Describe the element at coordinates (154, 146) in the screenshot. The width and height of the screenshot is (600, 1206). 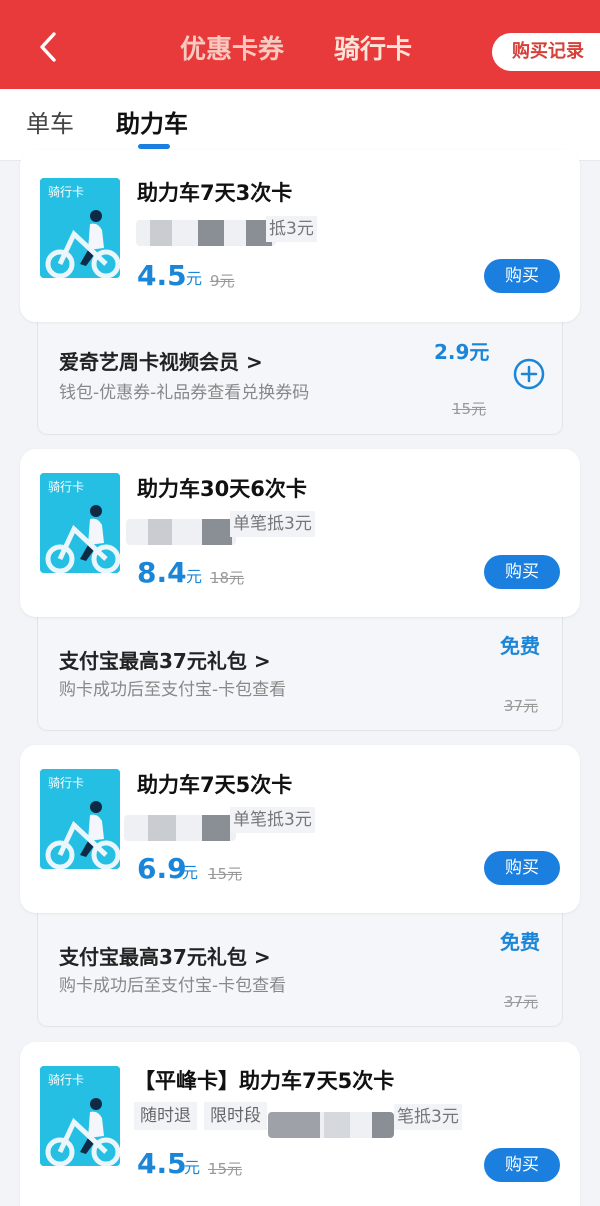
I see `active-tab-indicator` at that location.